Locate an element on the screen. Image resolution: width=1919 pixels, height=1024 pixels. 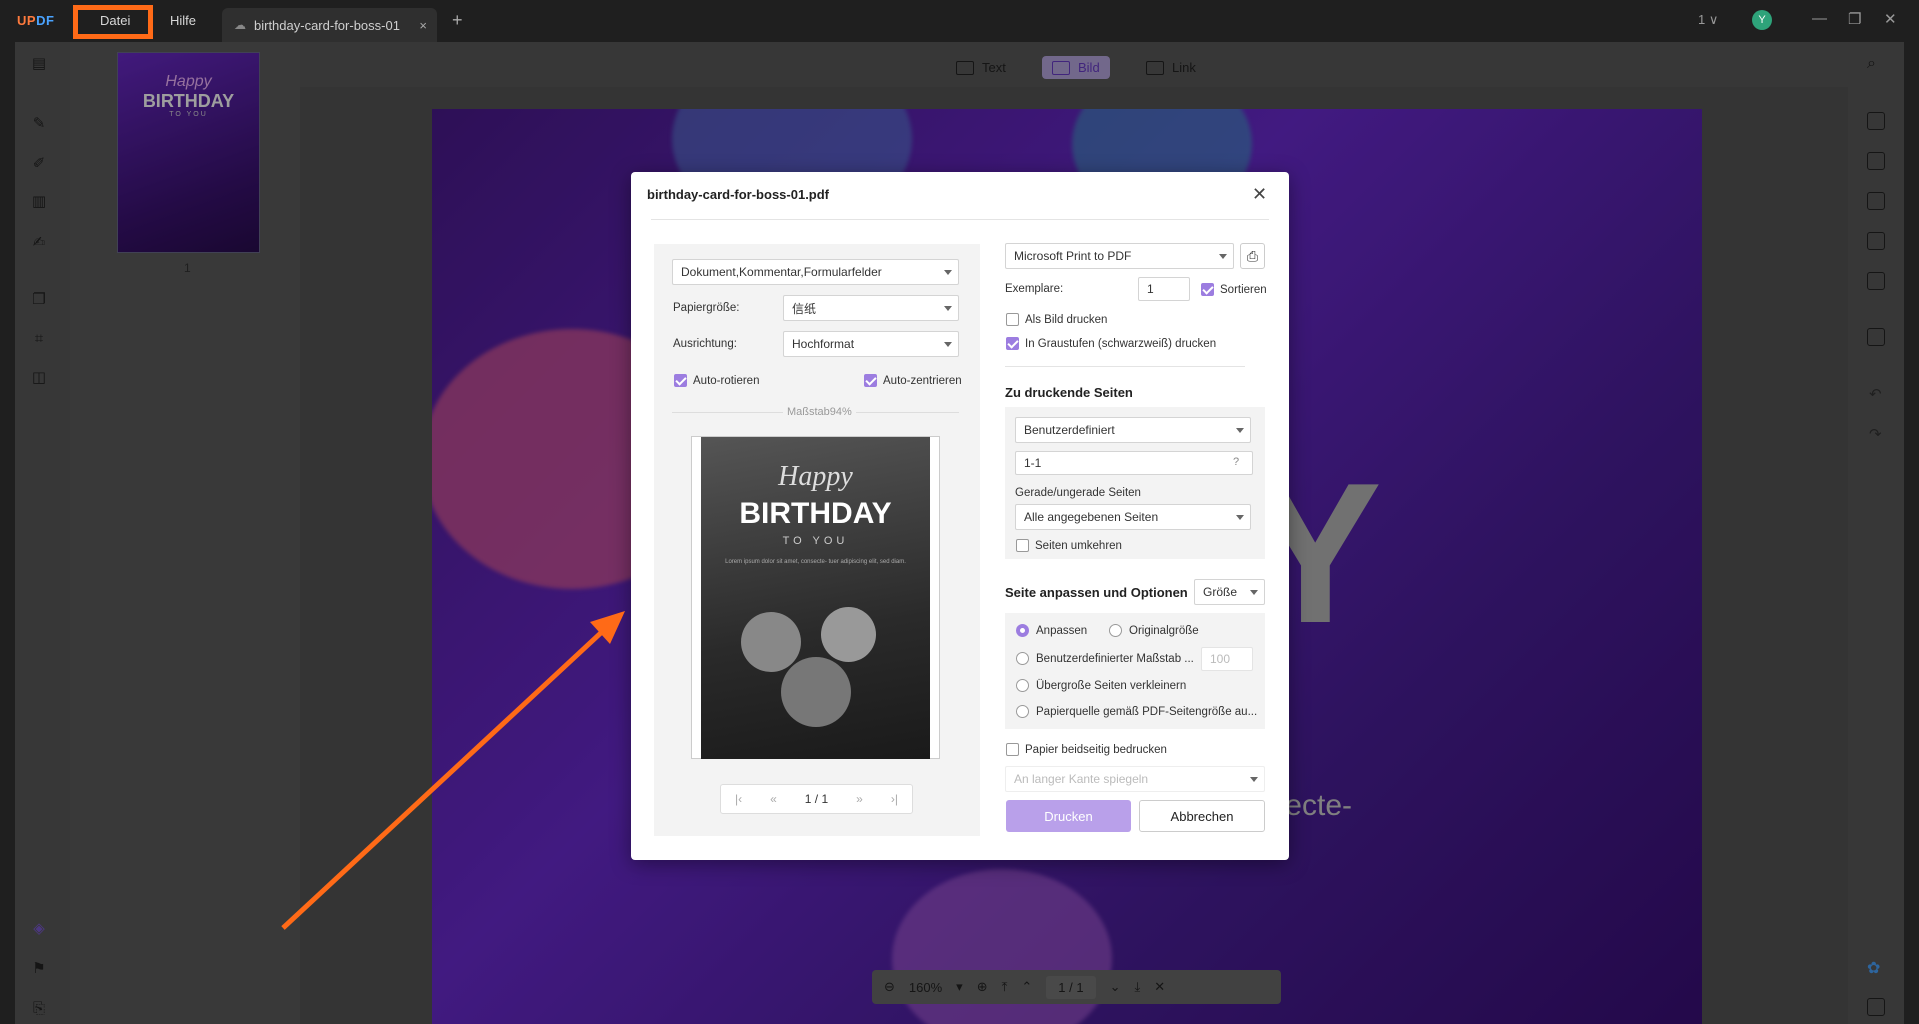
fit-select: Größe is located at coordinates (1229, 592).